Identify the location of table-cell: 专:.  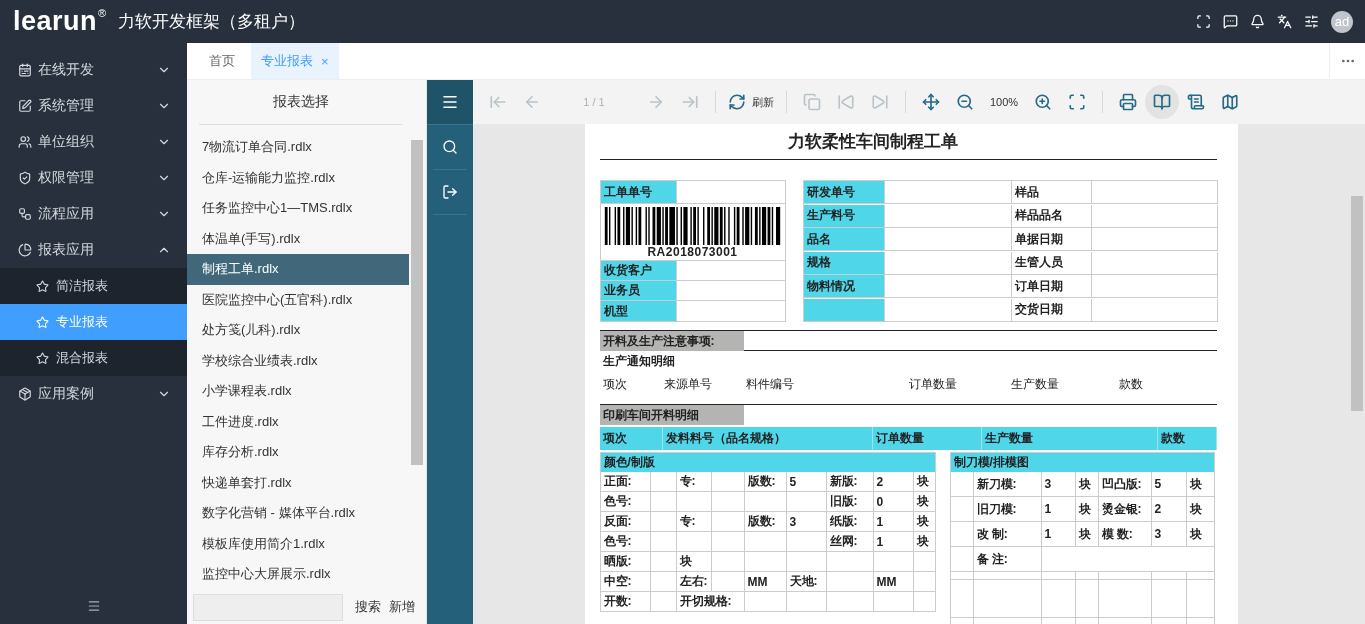
(694, 522).